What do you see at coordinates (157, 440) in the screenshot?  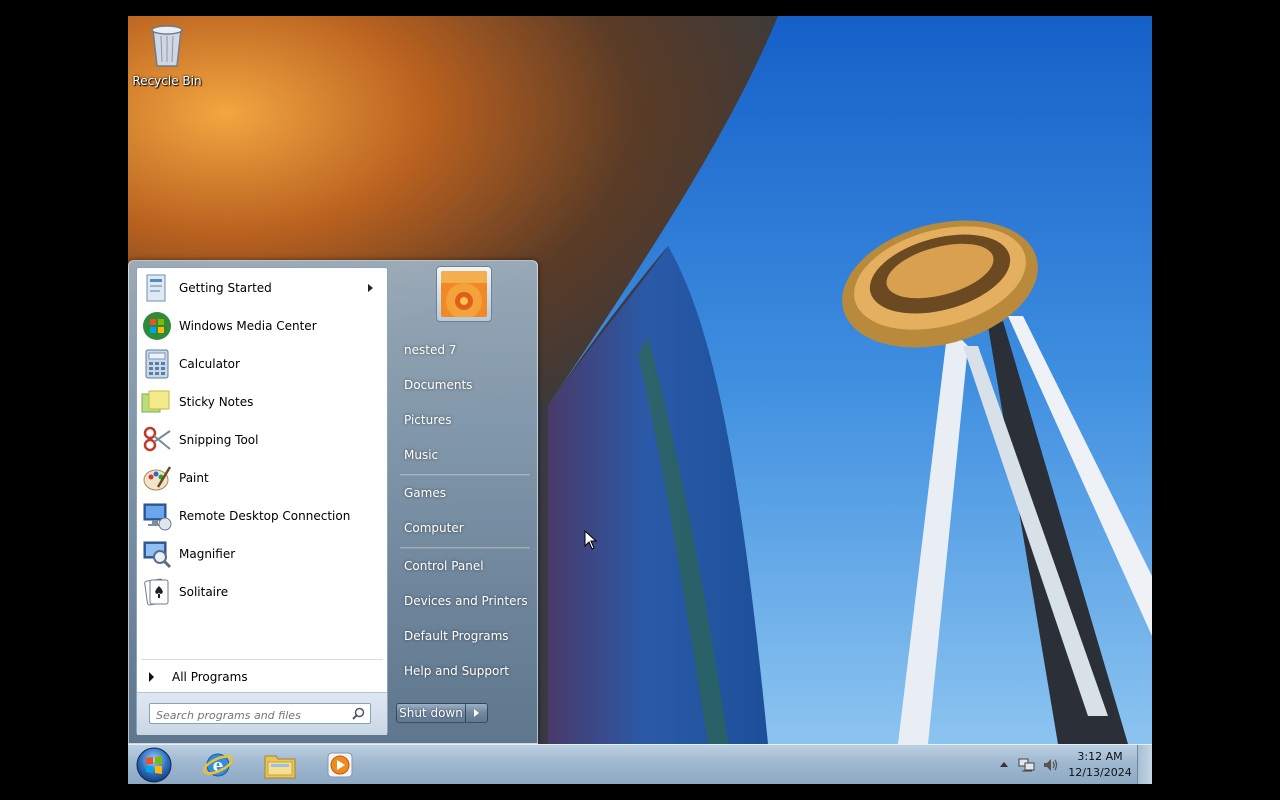 I see `snipping-tool-icon` at bounding box center [157, 440].